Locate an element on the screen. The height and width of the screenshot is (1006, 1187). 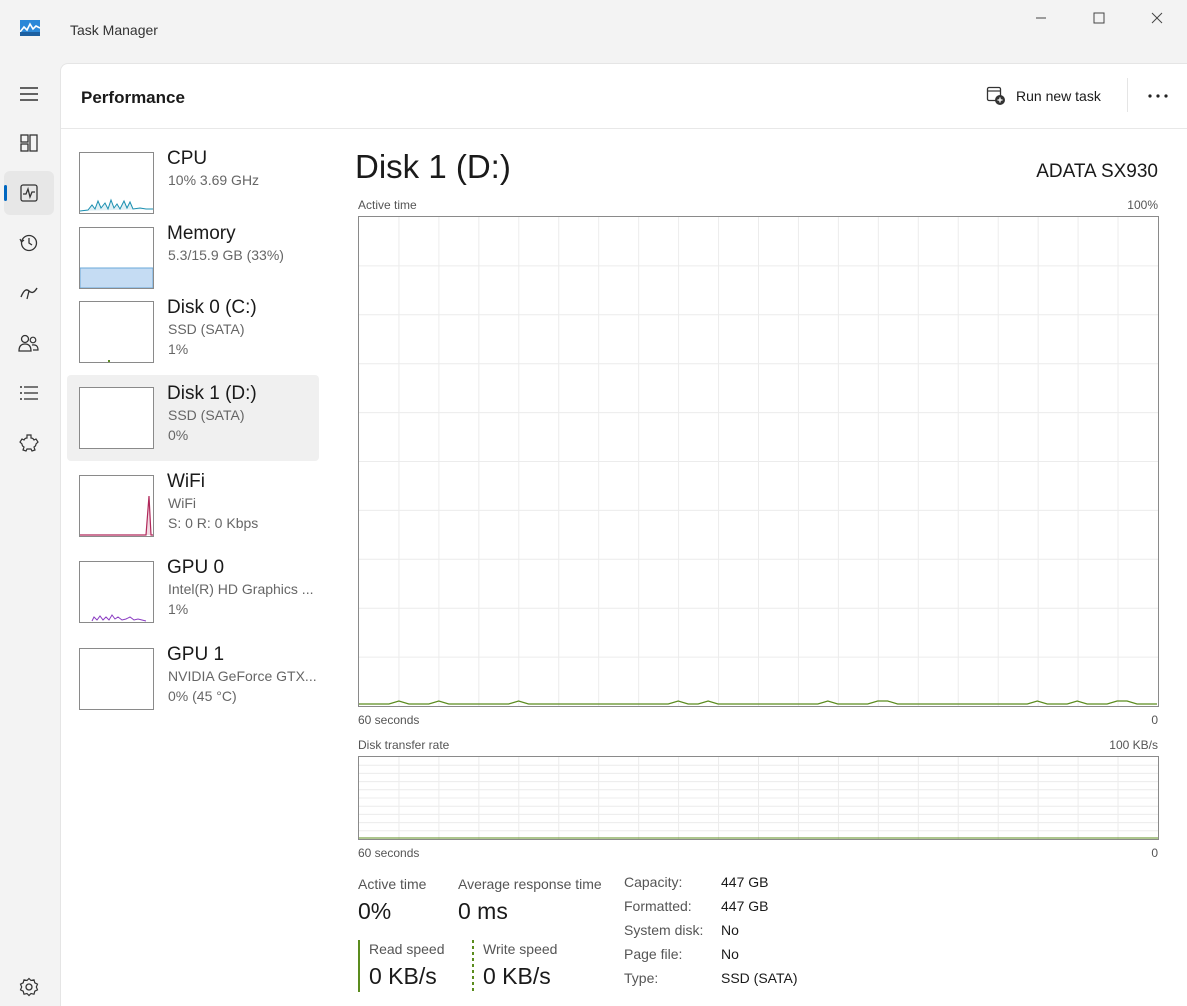
processes-icon is located at coordinates (29, 143).